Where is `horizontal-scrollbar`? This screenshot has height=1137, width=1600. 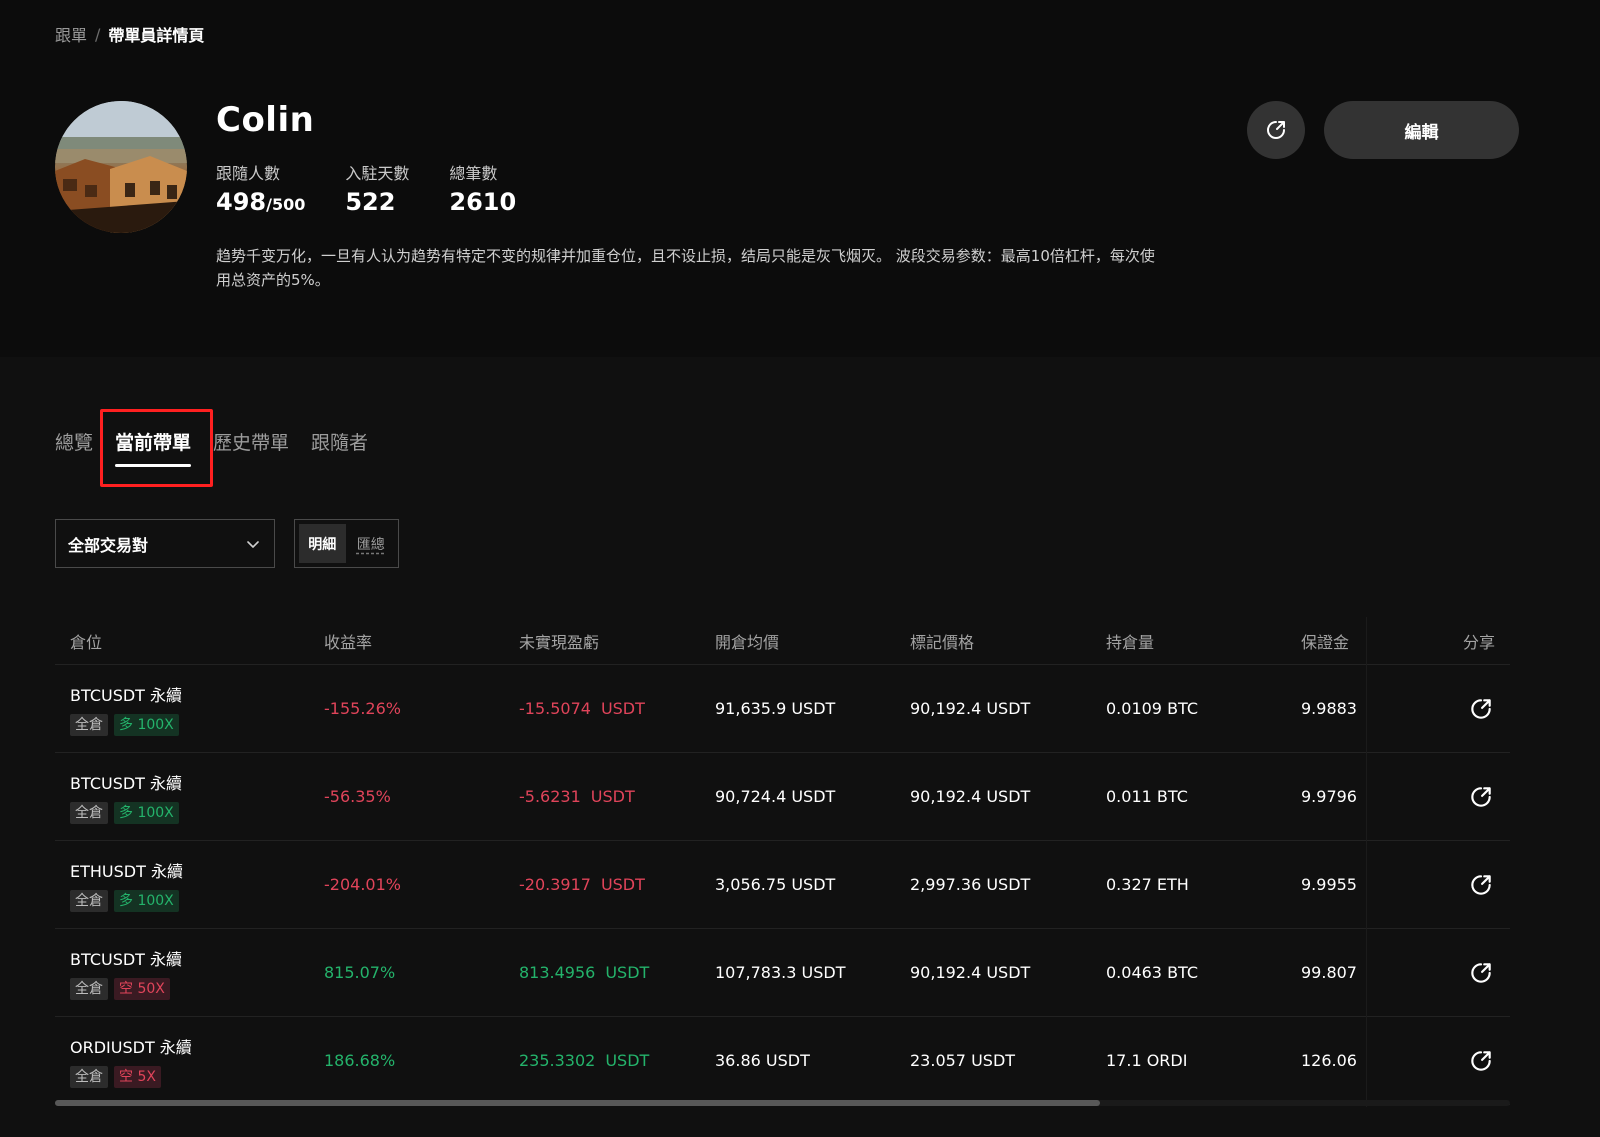
horizontal-scrollbar is located at coordinates (782, 1103).